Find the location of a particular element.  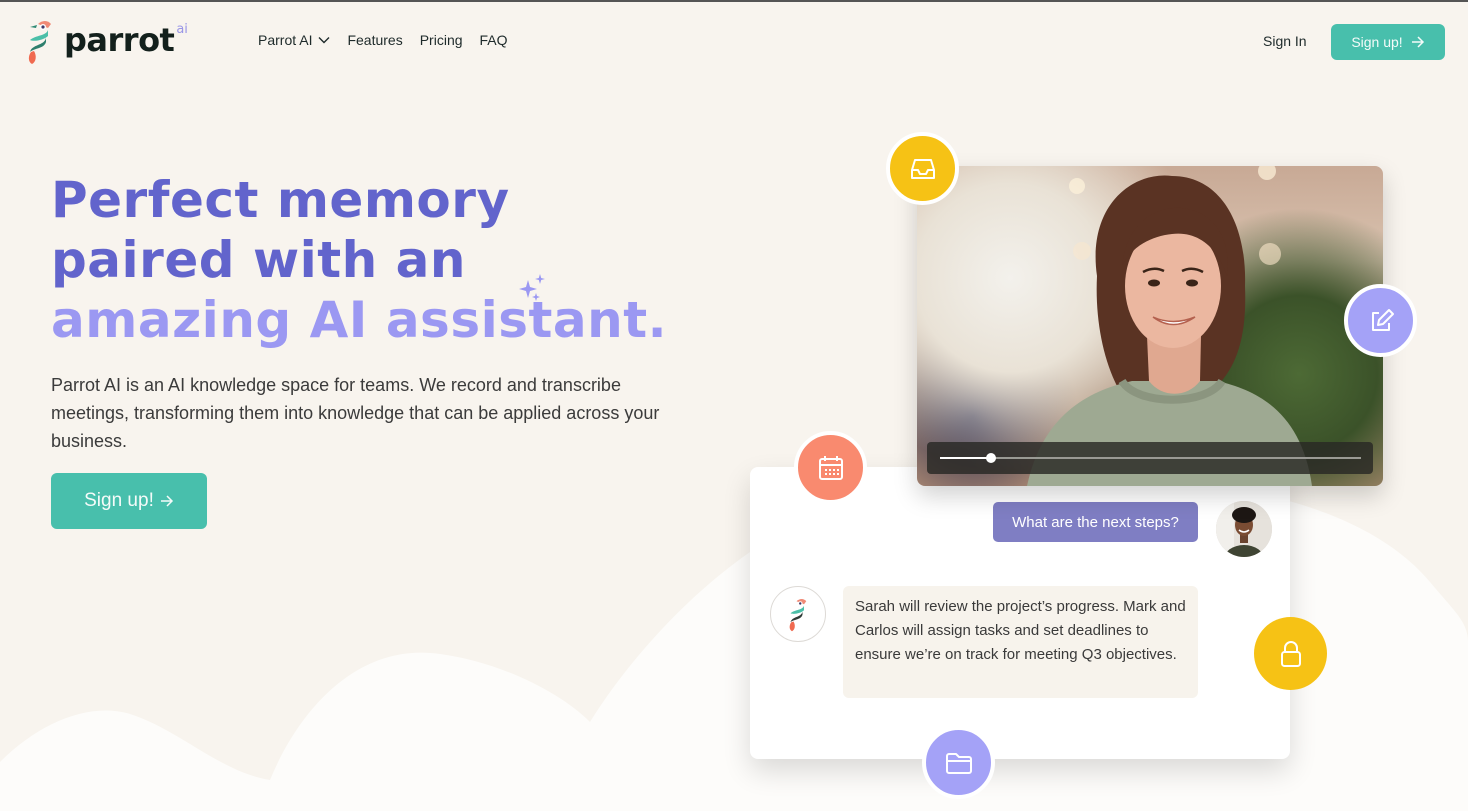

nav-item-faq: FAQ is located at coordinates (494, 40).